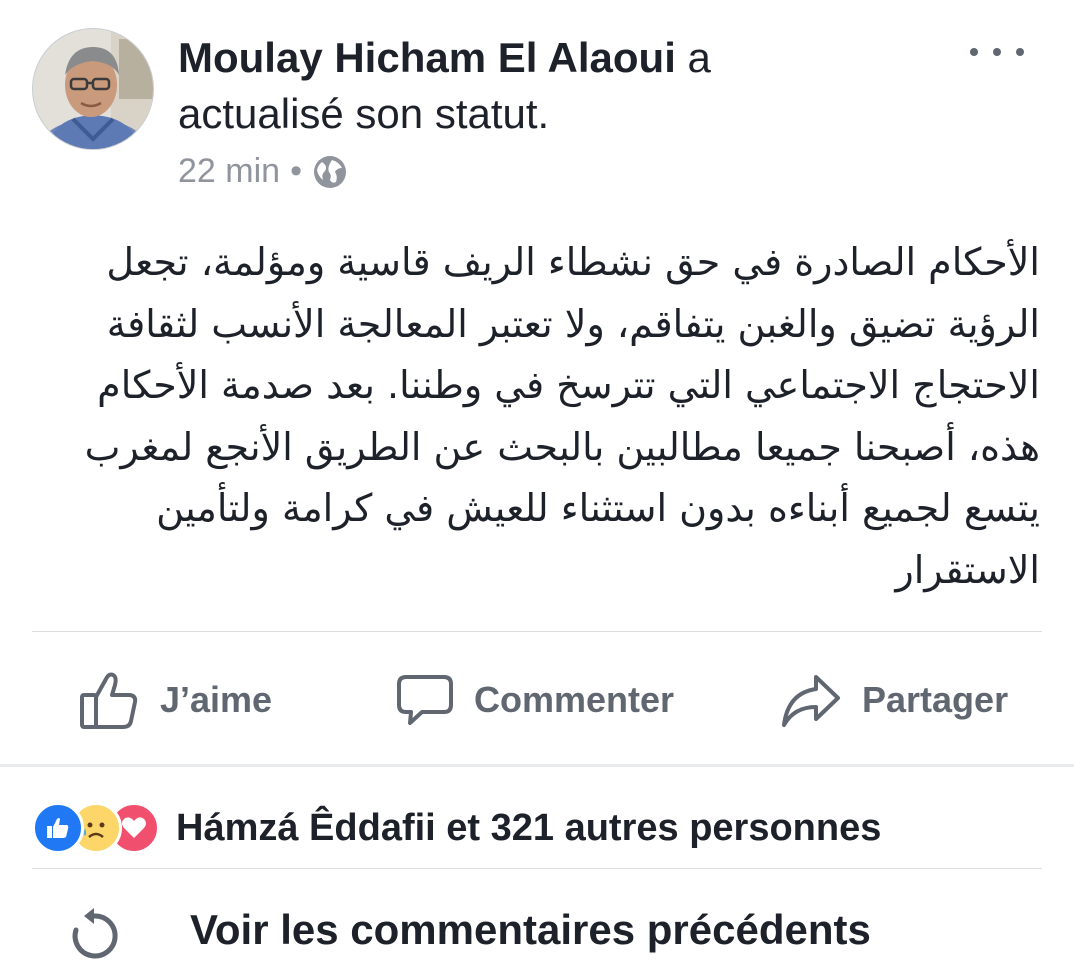  I want to click on reaction-summary: Hámzá Êddafii et 321 autres personnes, so click(528, 828).